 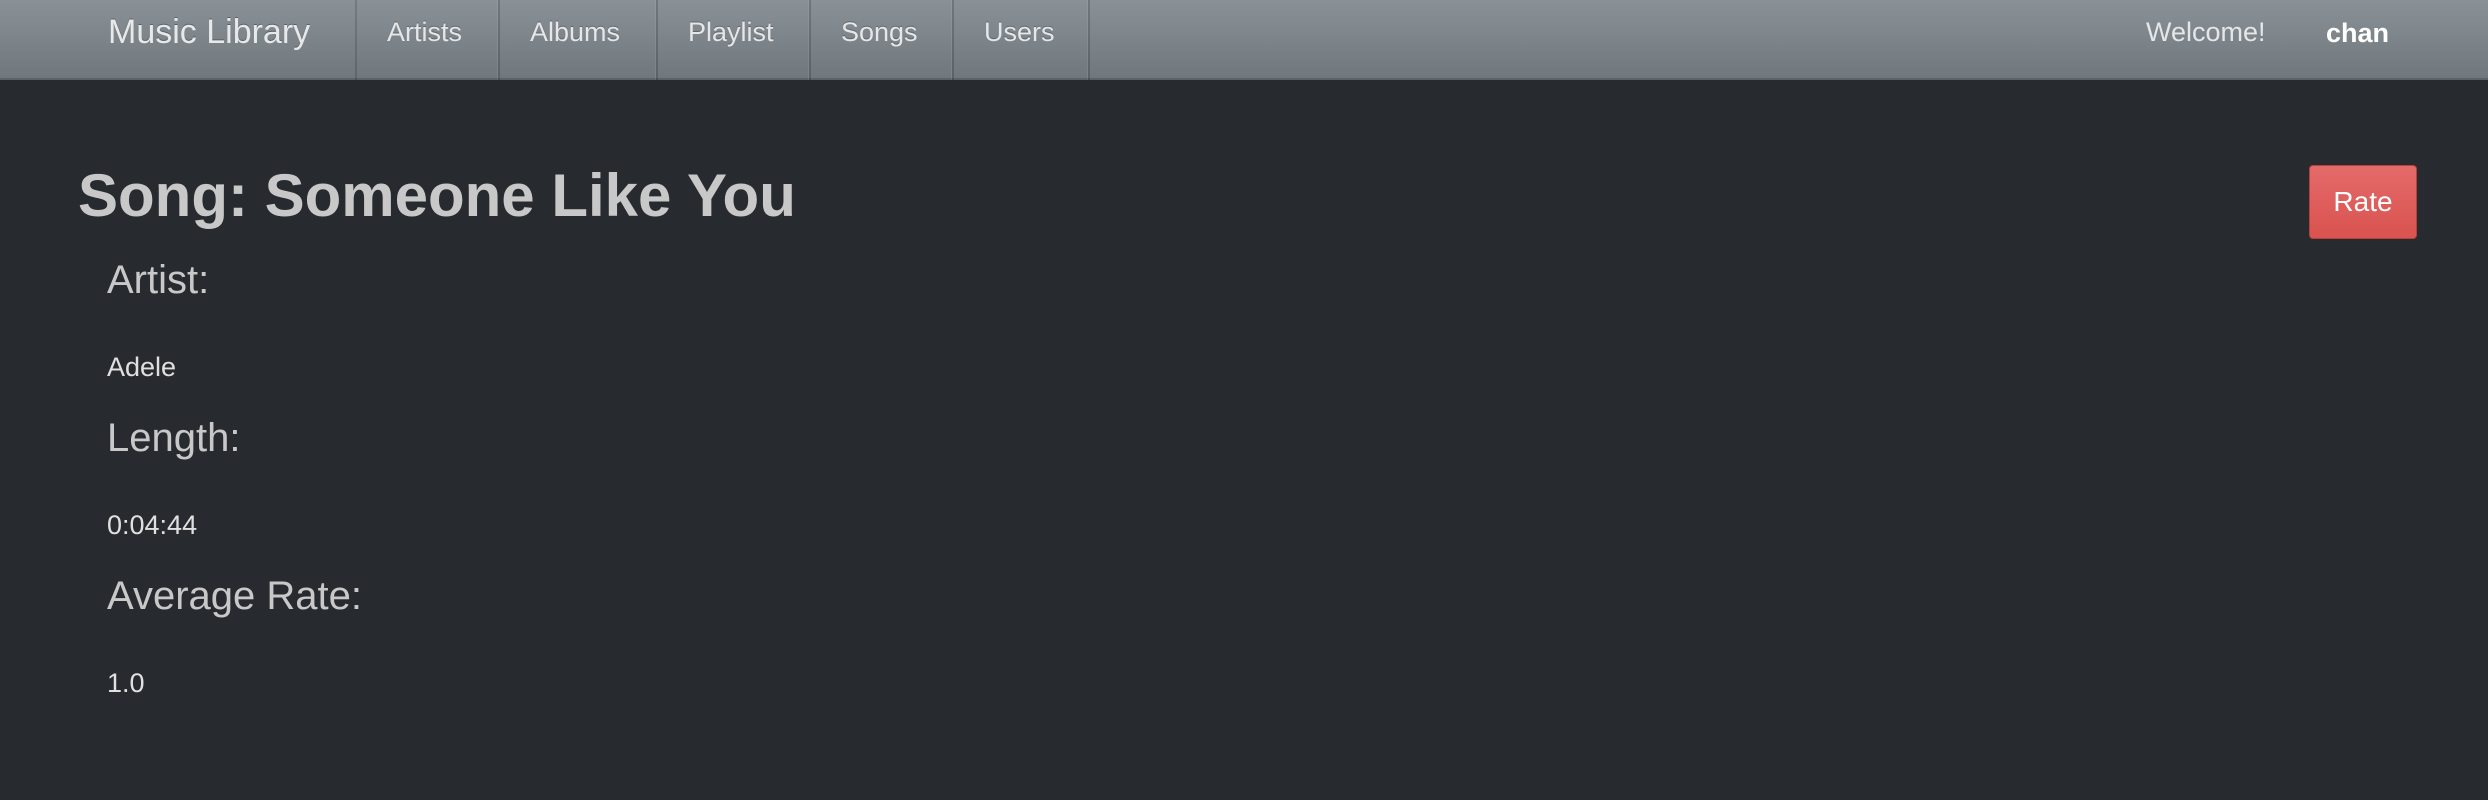 I want to click on average-rate-value: 1.0, so click(x=126, y=683).